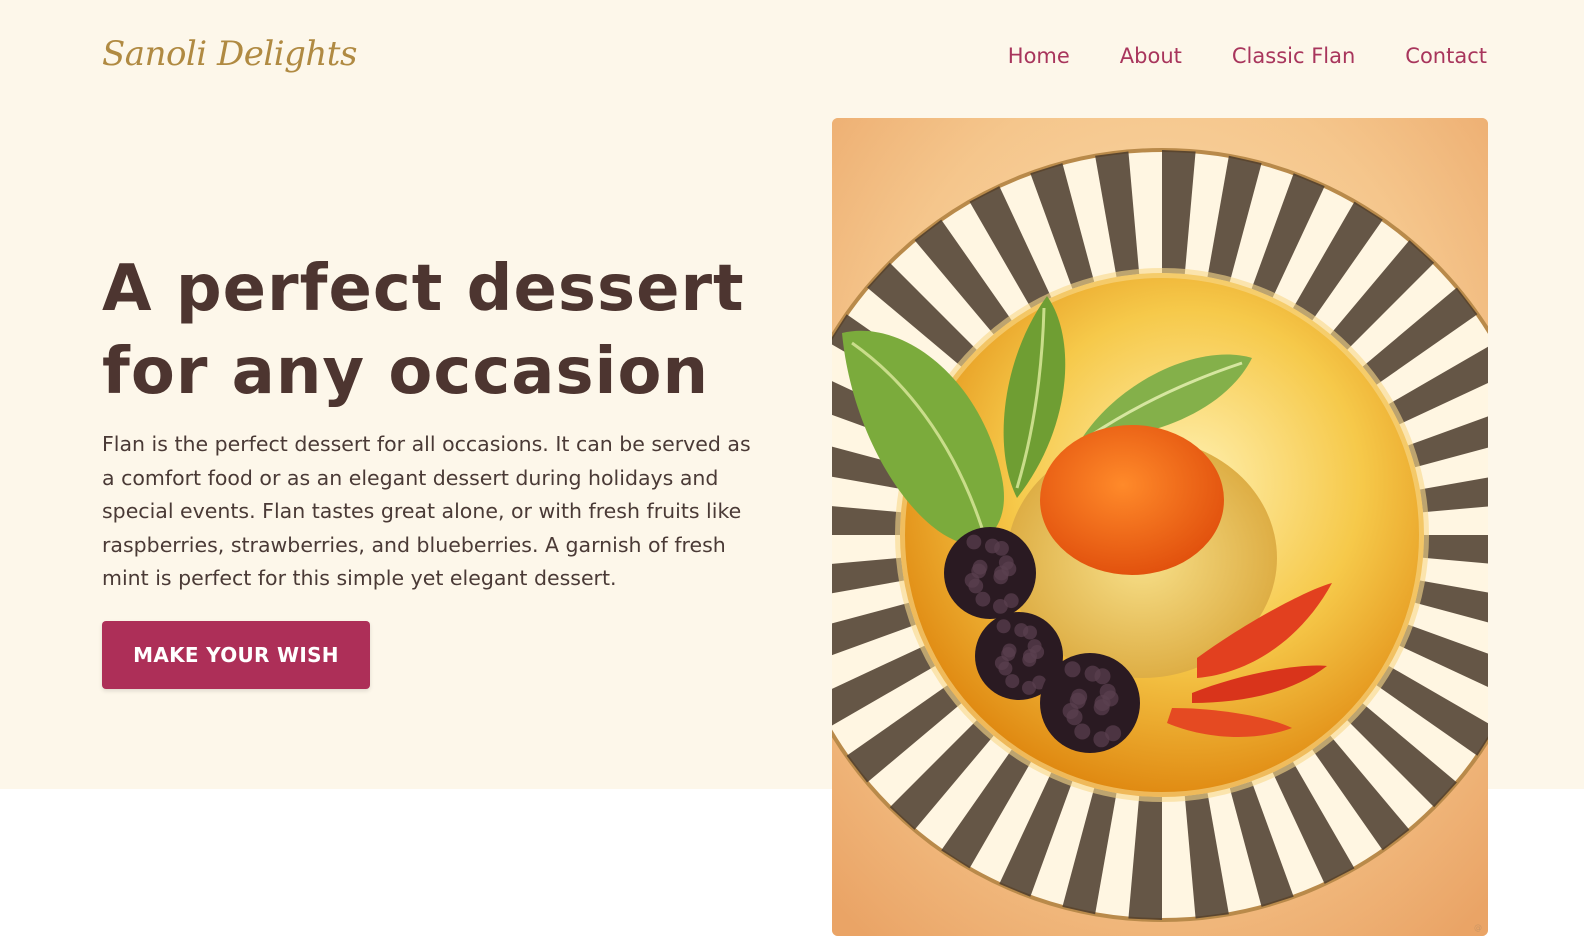  Describe the element at coordinates (236, 655) in the screenshot. I see `make-your-wish-button: MAKE YOUR WISH` at that location.